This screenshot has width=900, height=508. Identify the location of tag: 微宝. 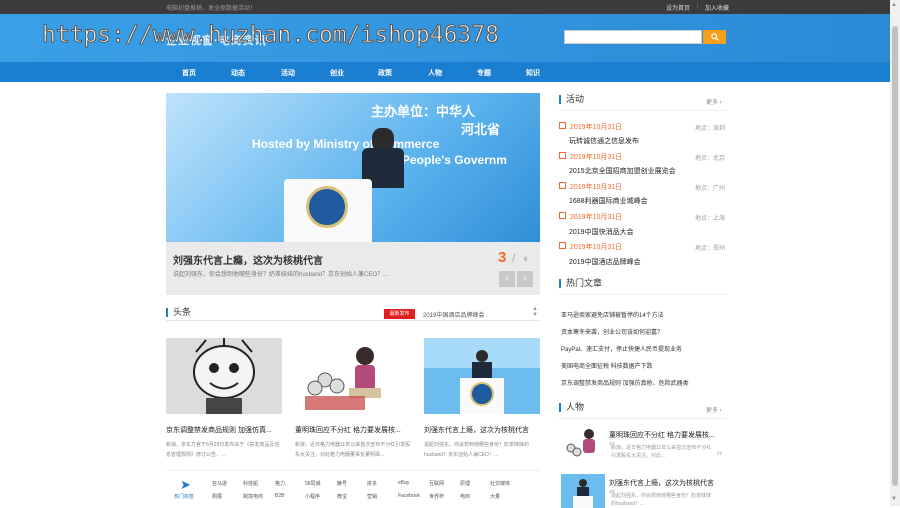
(342, 496).